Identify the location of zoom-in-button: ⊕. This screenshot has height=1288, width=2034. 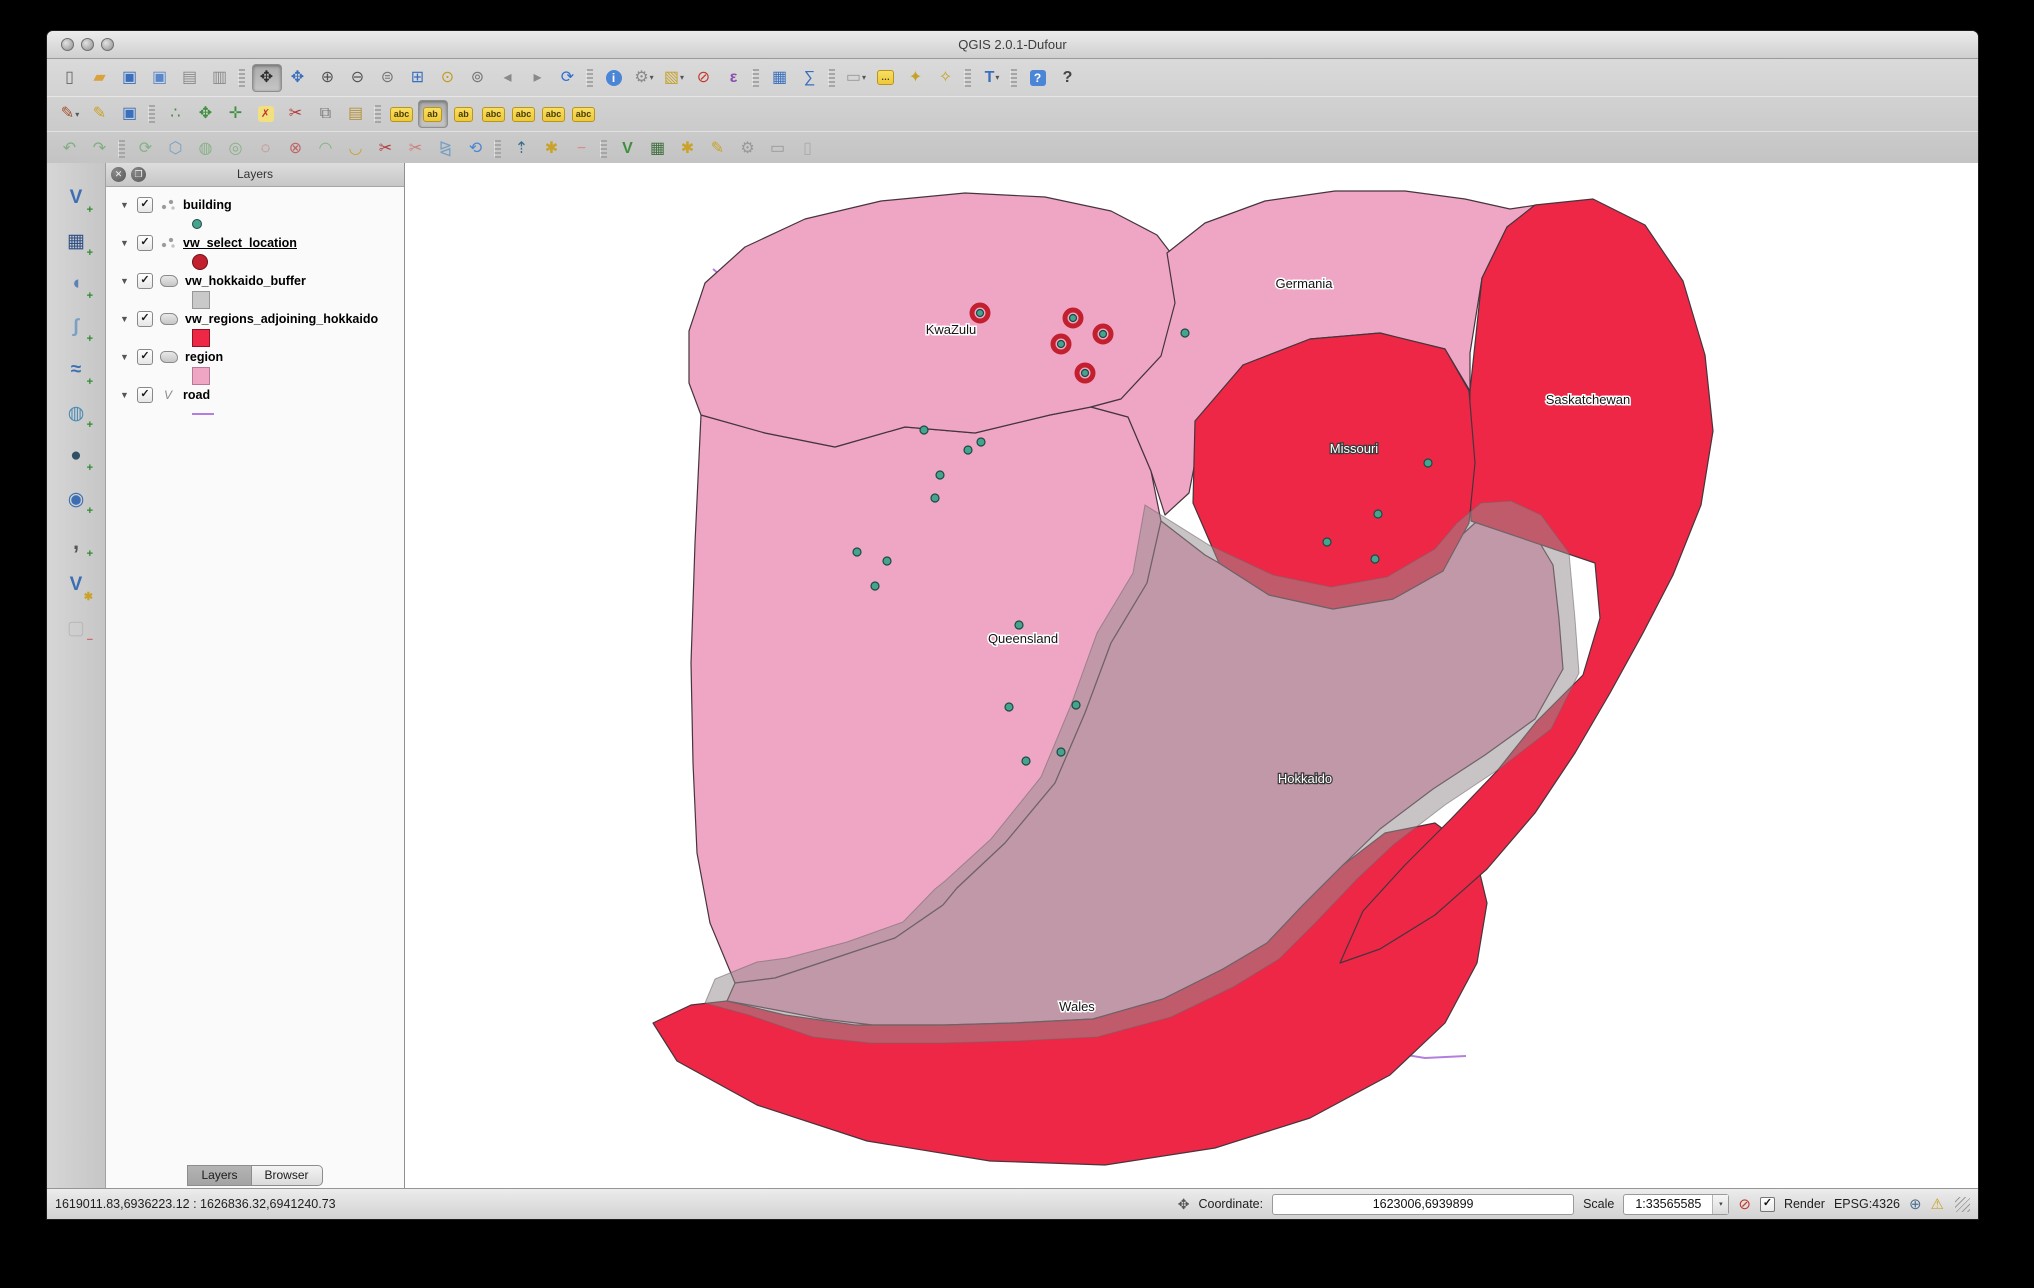
(328, 78).